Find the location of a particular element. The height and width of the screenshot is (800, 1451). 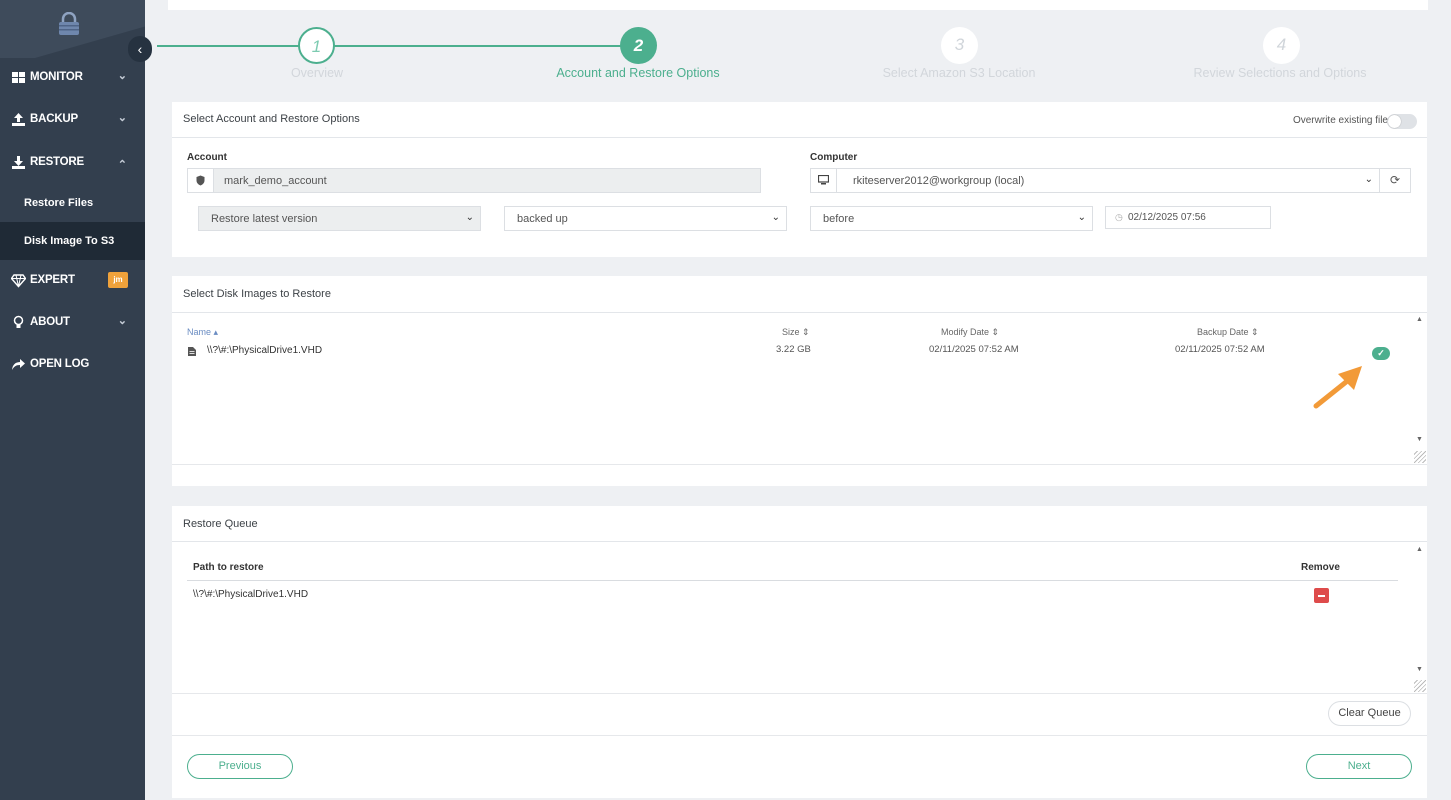

step-4-label: Review Selections and Options is located at coordinates (1280, 73).